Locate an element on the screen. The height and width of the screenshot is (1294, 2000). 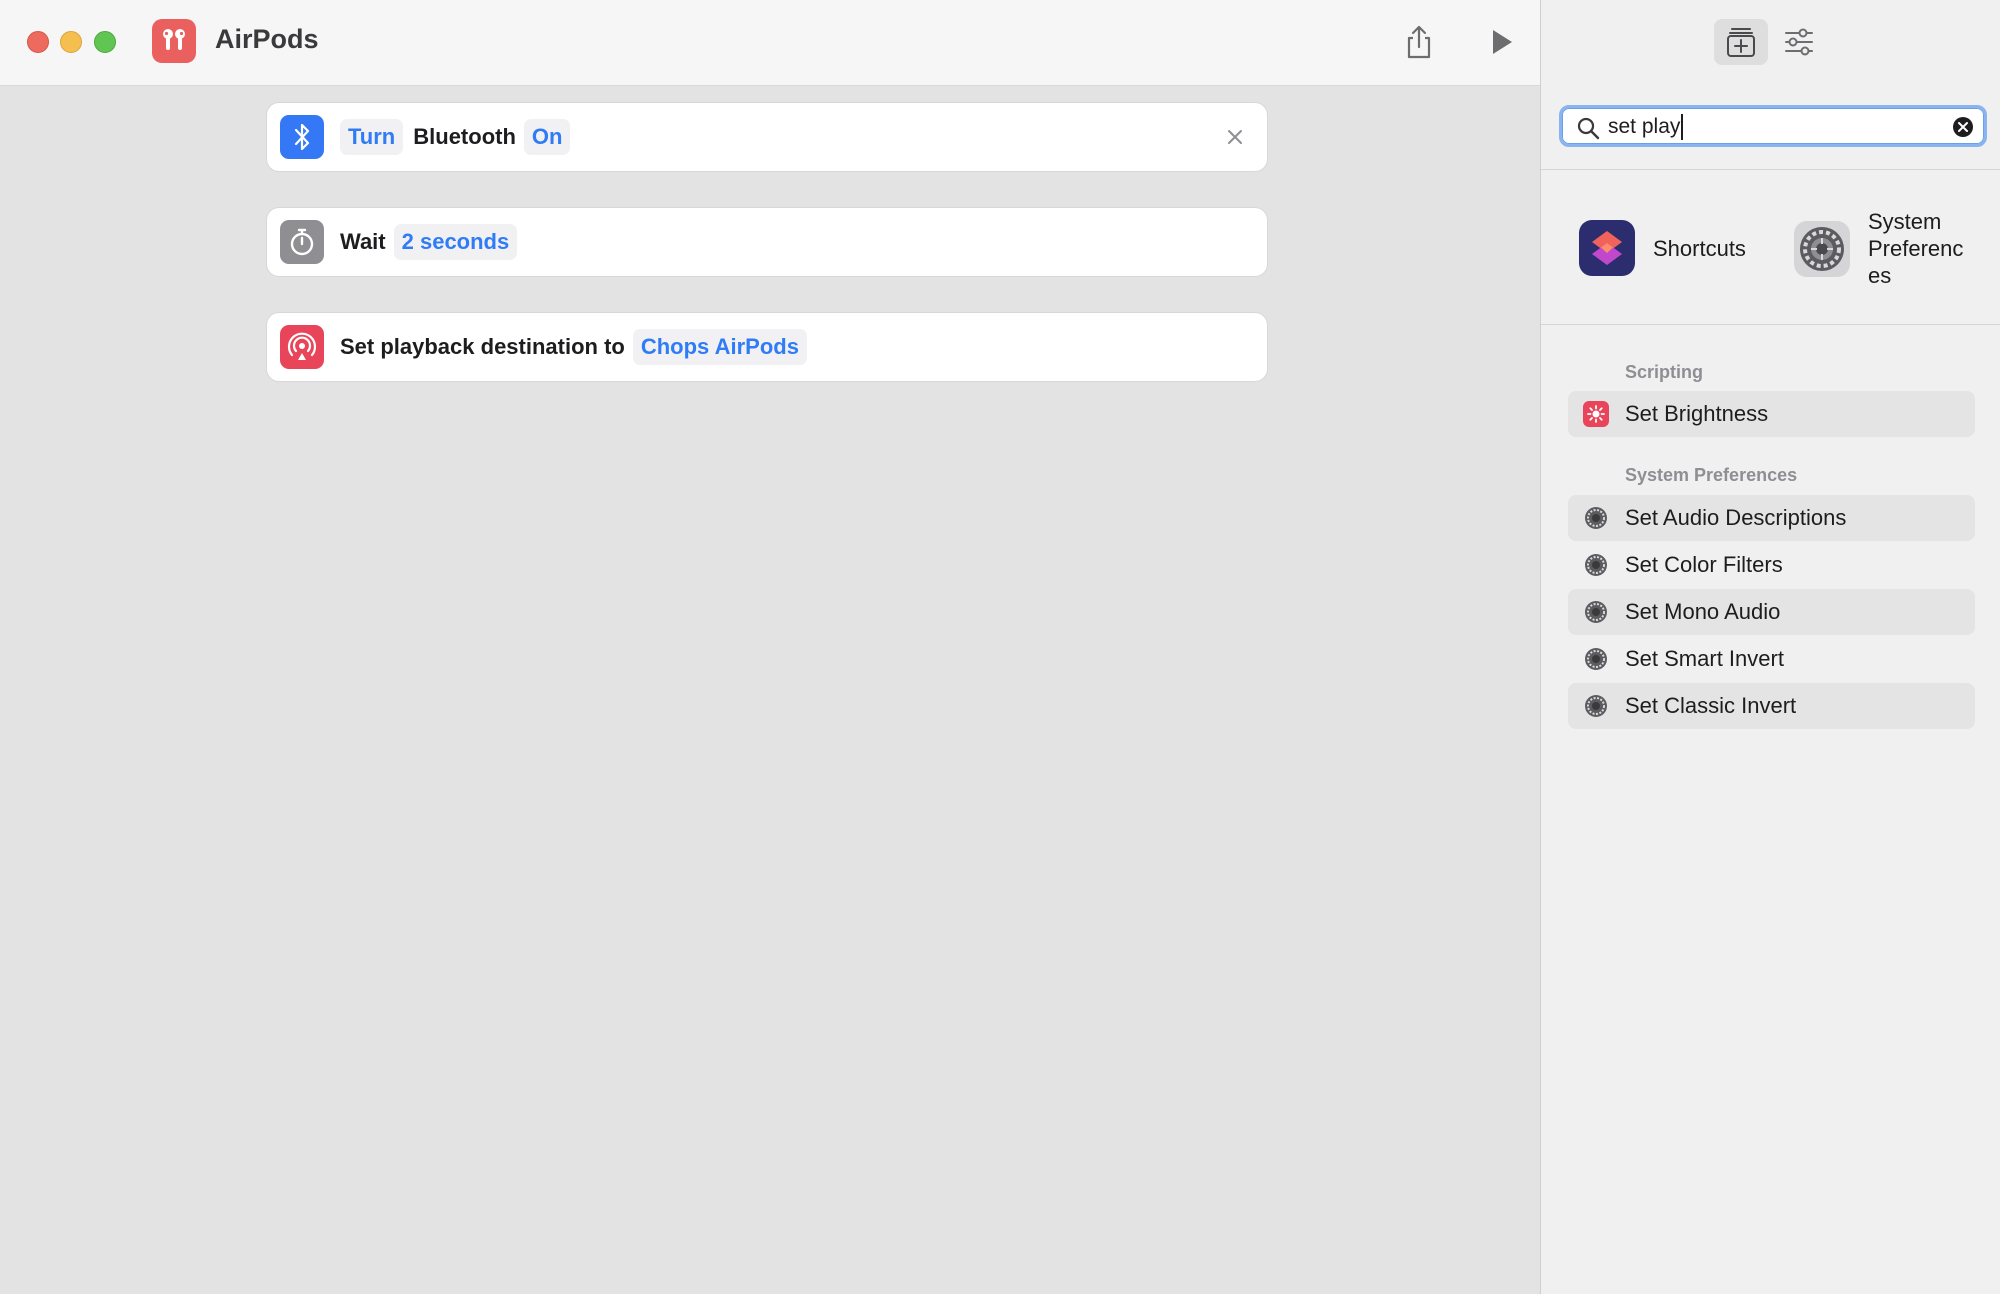
app-shortcuts: Shortcuts is located at coordinates (1662, 248).